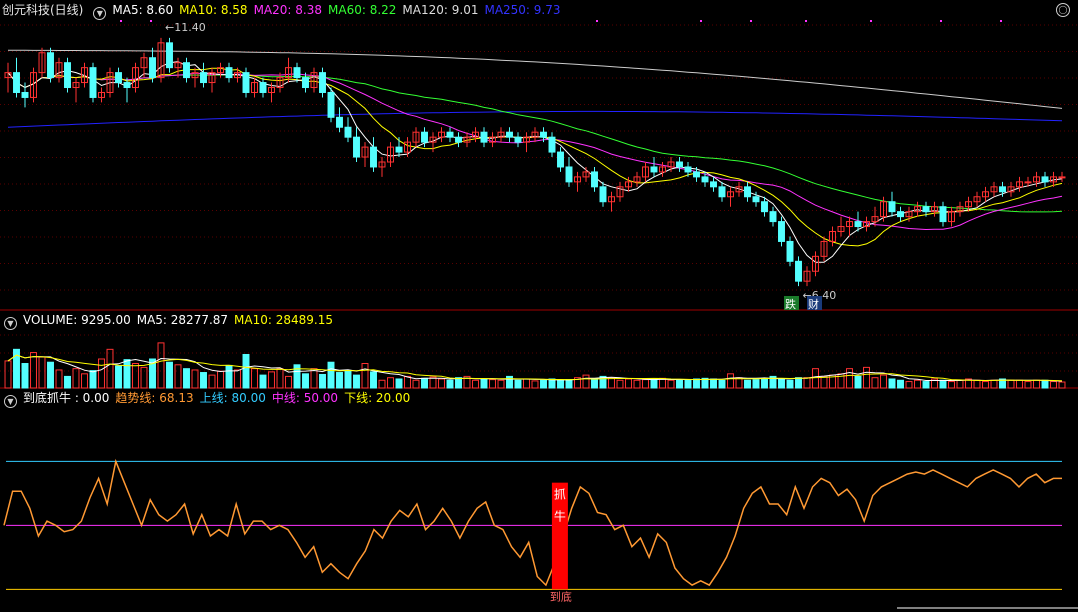 The image size is (1078, 612). I want to click on ma250-line, so click(535, 119).